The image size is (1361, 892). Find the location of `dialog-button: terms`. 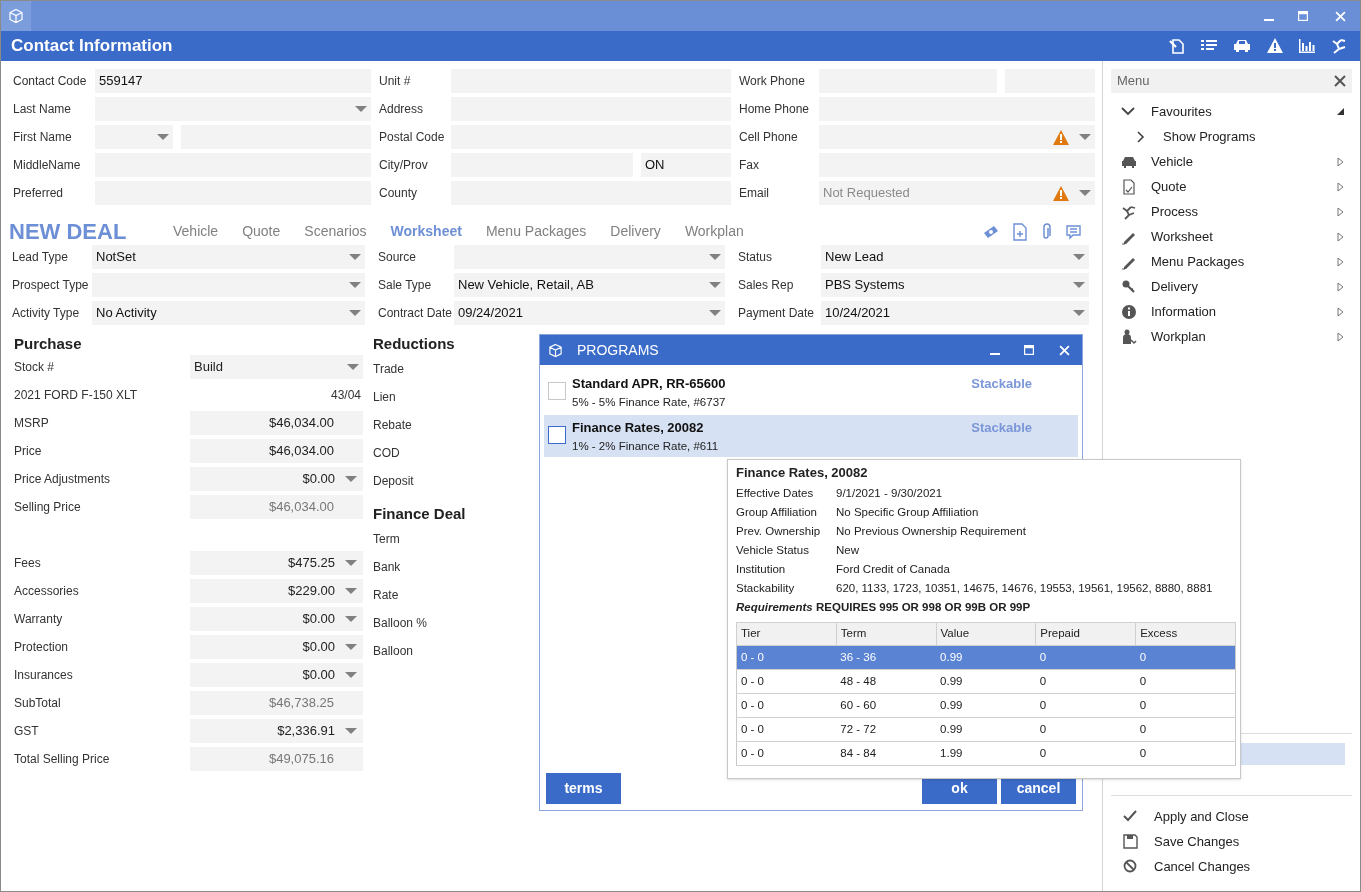

dialog-button: terms is located at coordinates (583, 788).